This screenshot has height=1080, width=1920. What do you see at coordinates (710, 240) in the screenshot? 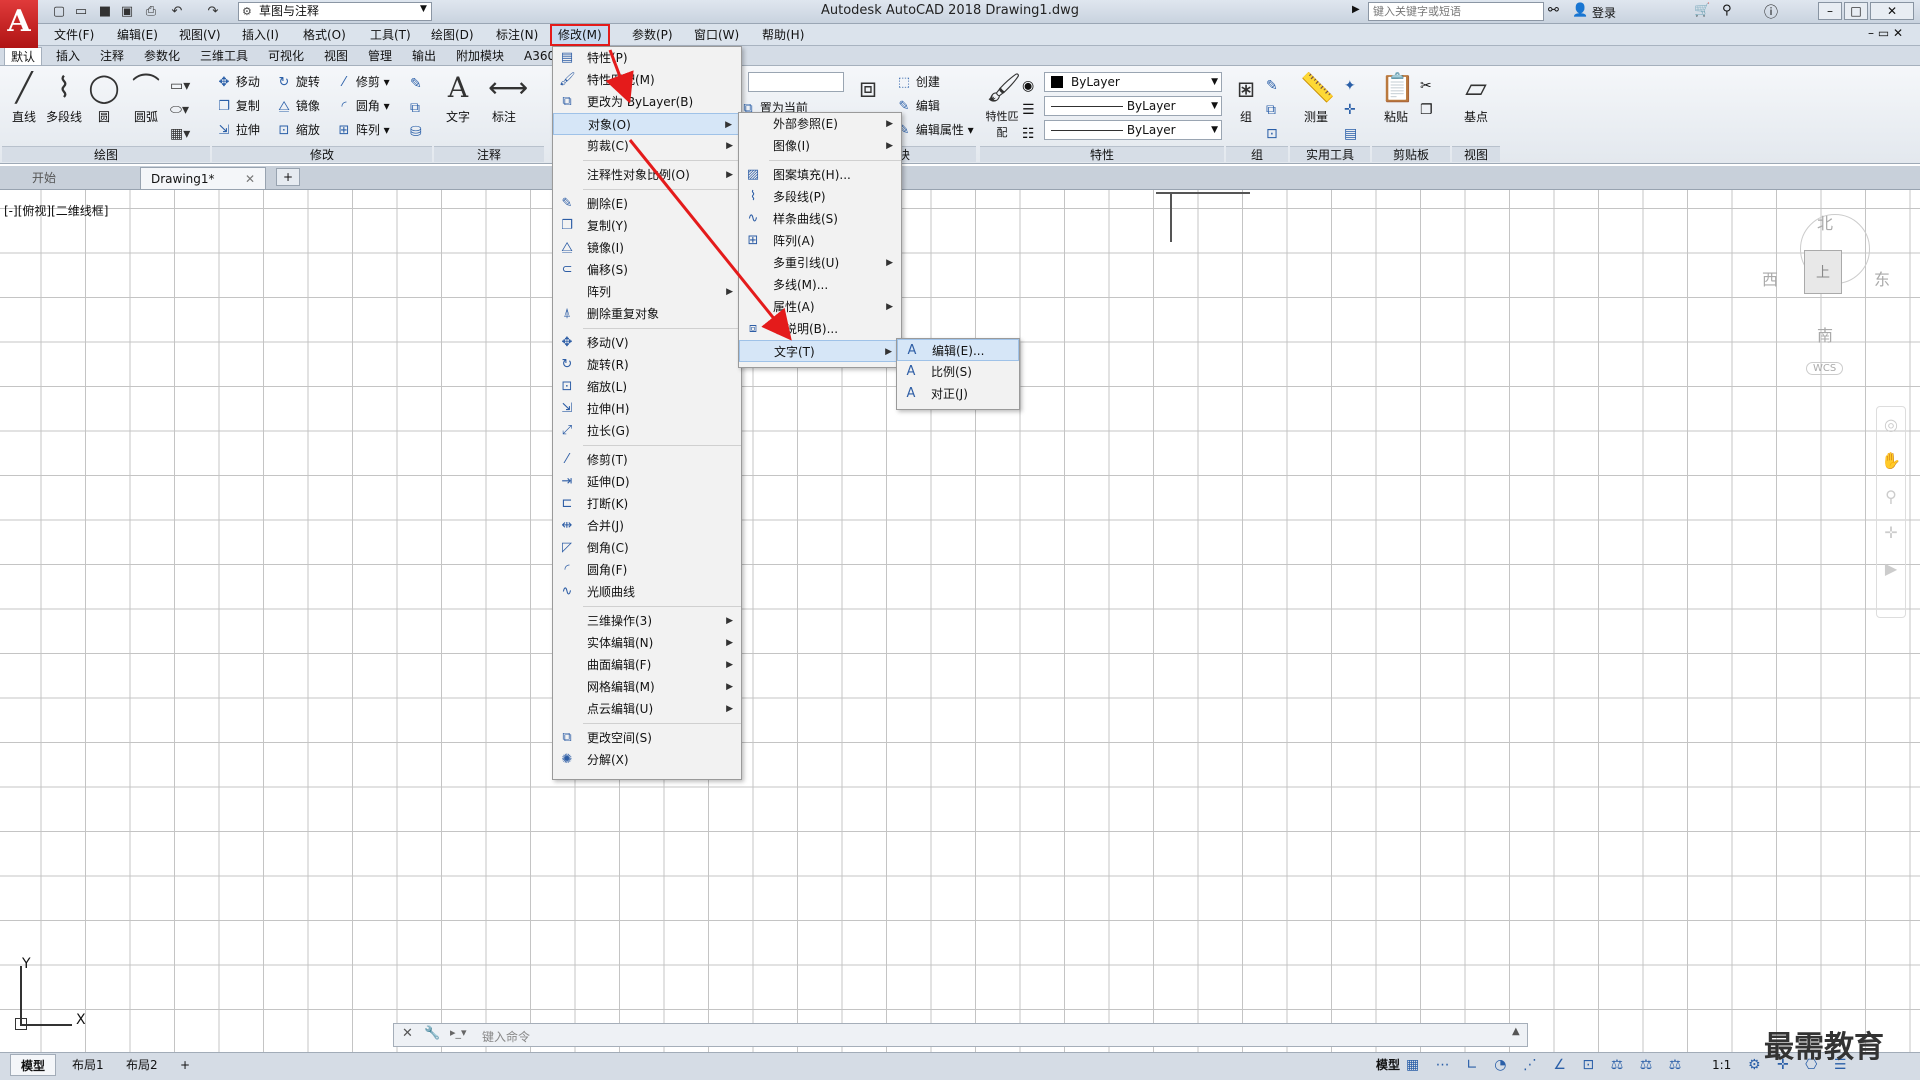
I see `arrow-to-text` at bounding box center [710, 240].